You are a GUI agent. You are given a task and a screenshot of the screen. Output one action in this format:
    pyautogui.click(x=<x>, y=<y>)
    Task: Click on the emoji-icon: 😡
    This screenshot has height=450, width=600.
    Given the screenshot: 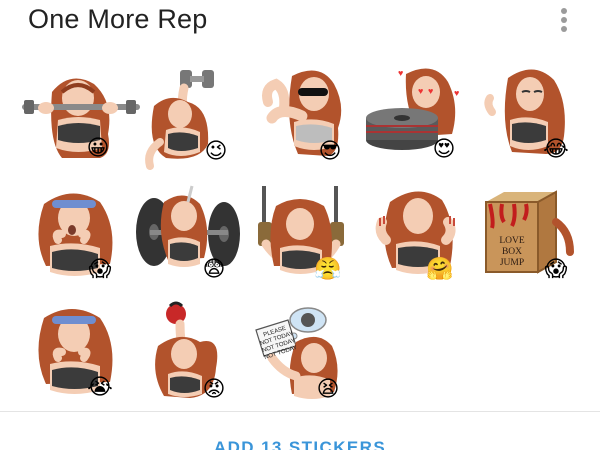 What is the action you would take?
    pyautogui.click(x=214, y=389)
    